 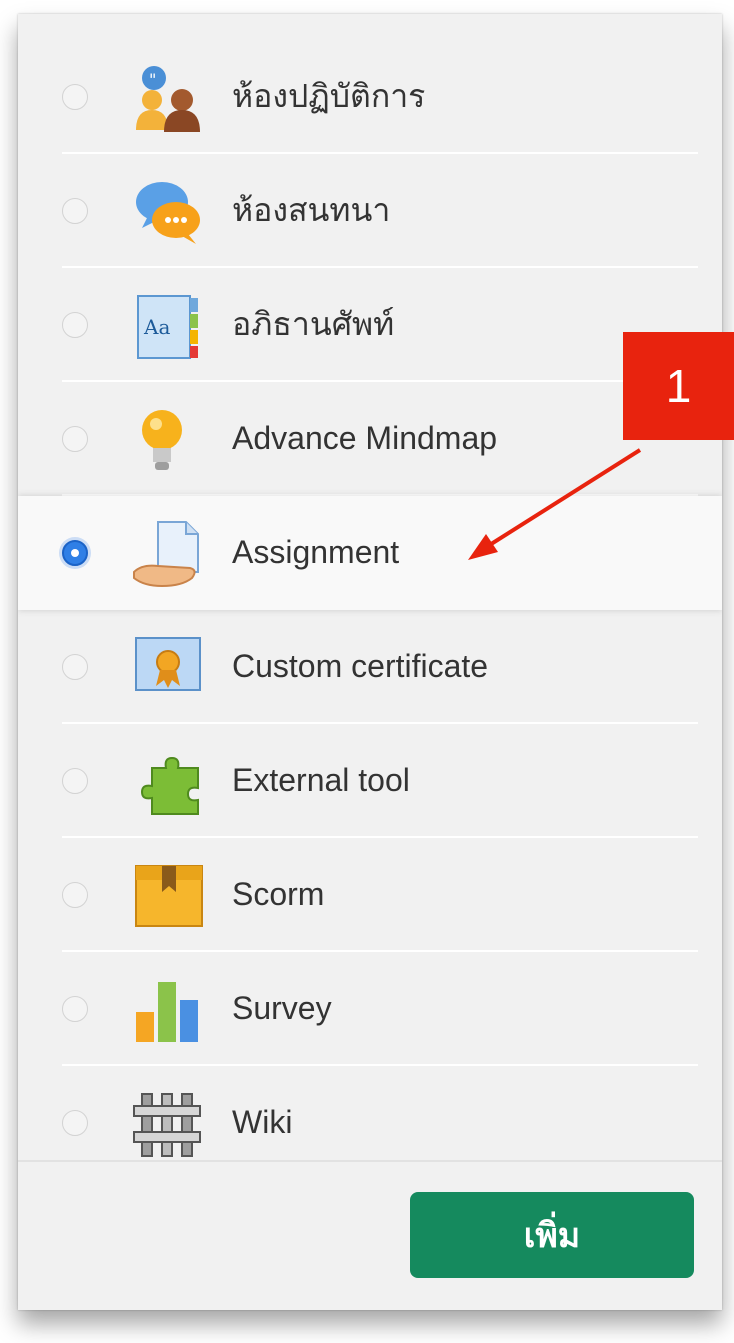 I want to click on assignment-icon, so click(x=170, y=555).